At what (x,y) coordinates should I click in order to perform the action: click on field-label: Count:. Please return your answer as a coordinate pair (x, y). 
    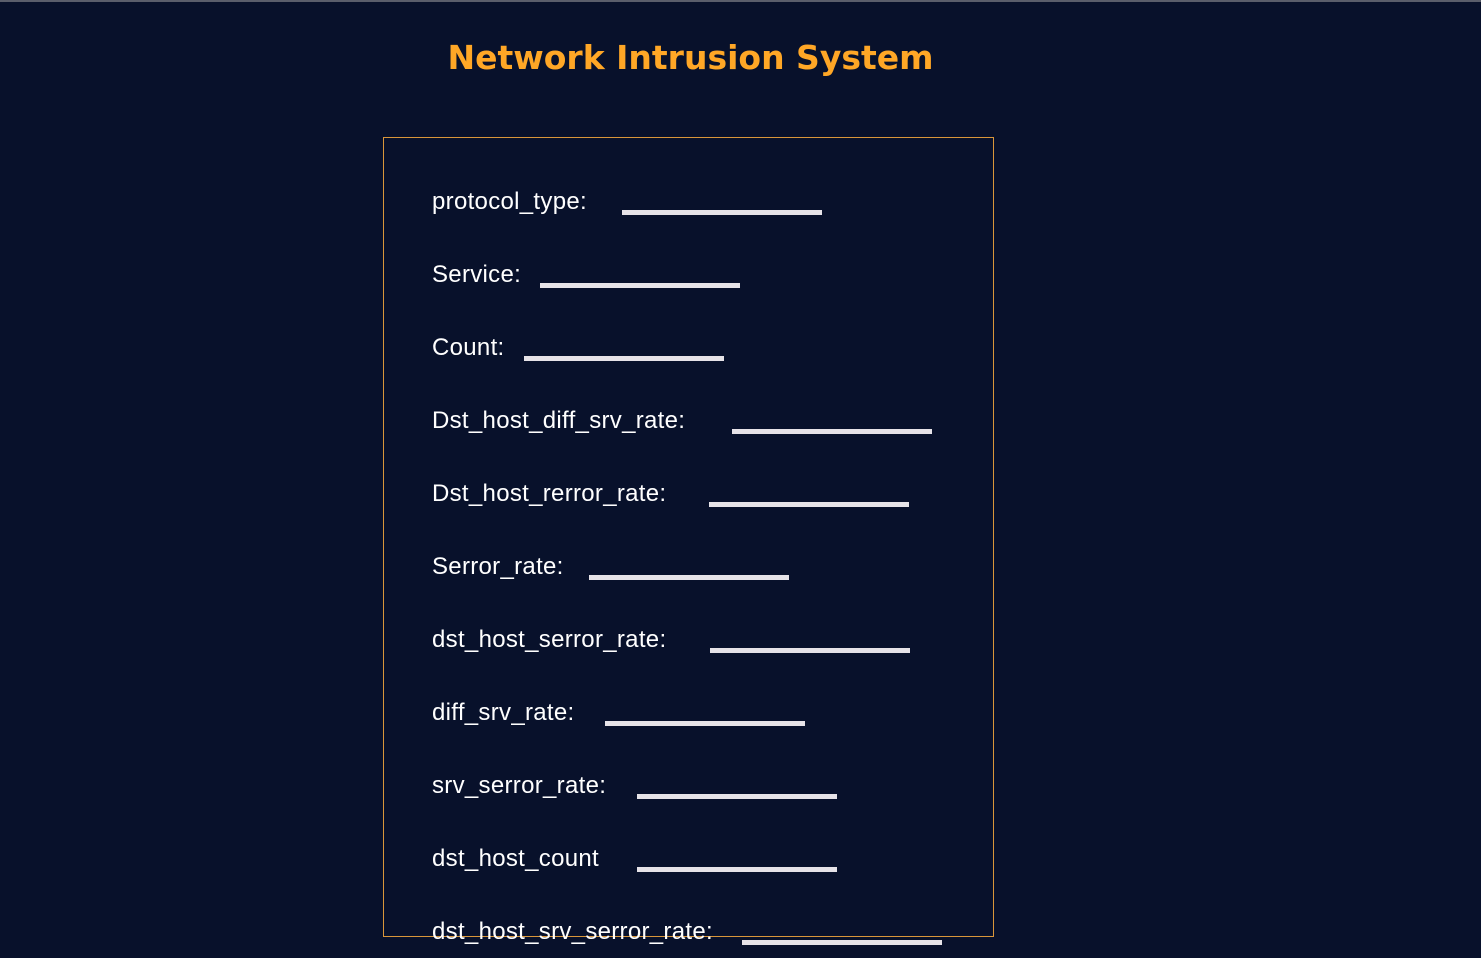
    Looking at the image, I should click on (468, 347).